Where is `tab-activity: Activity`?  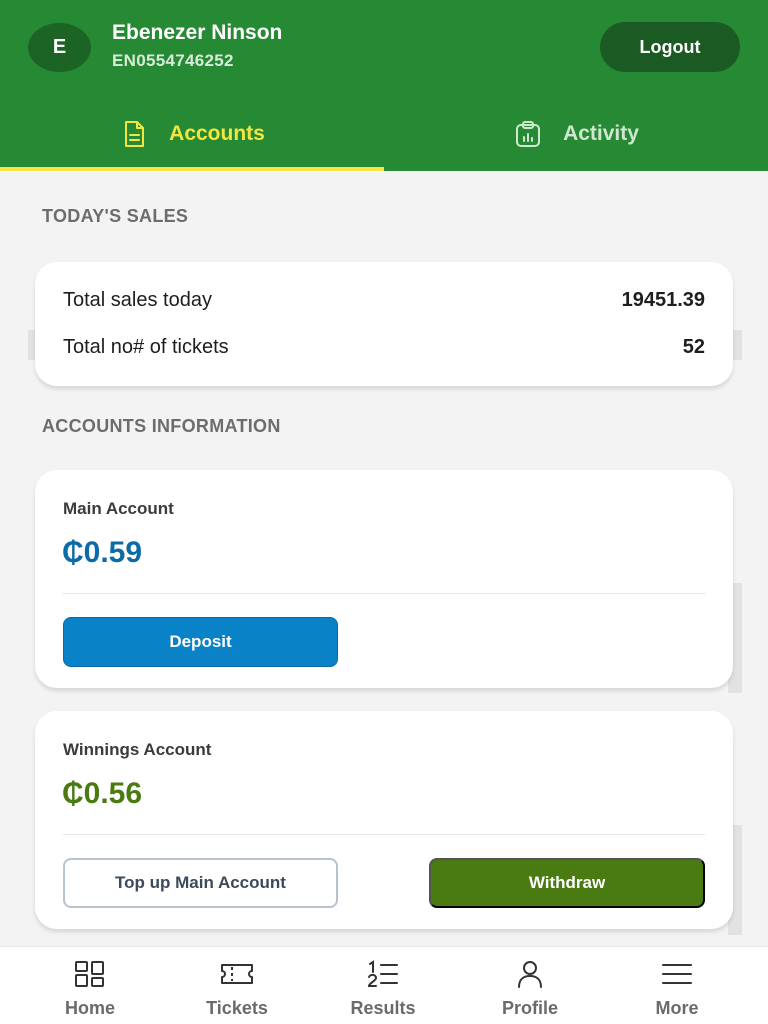
tab-activity: Activity is located at coordinates (576, 134).